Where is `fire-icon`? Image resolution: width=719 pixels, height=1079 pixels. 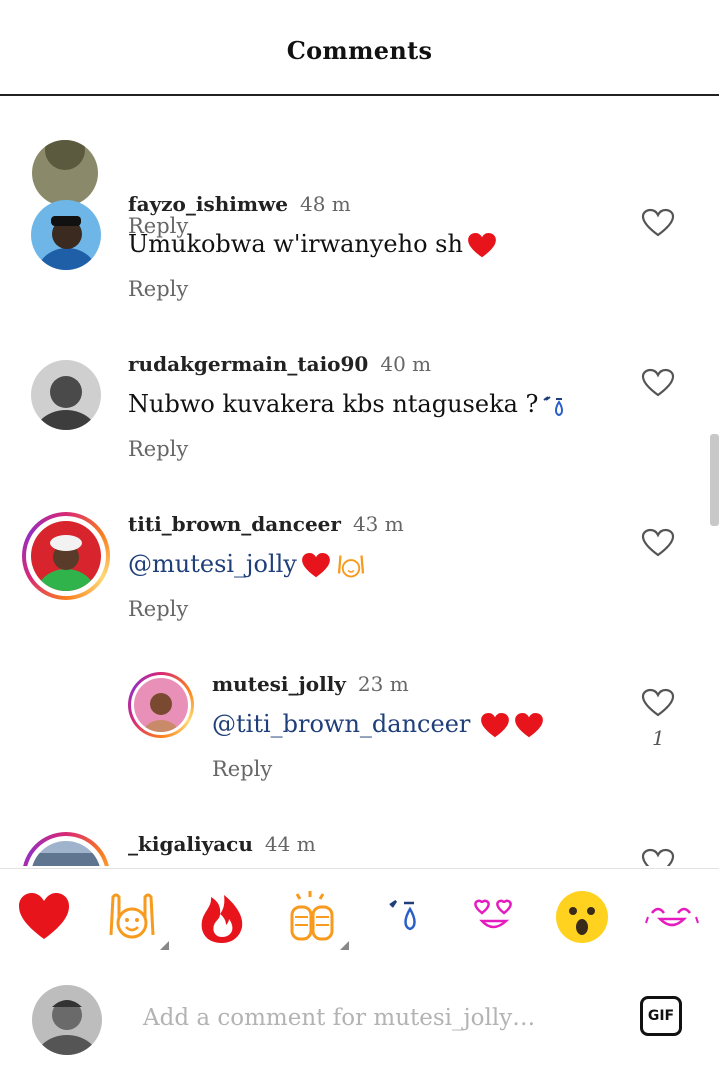
fire-icon is located at coordinates (222, 919).